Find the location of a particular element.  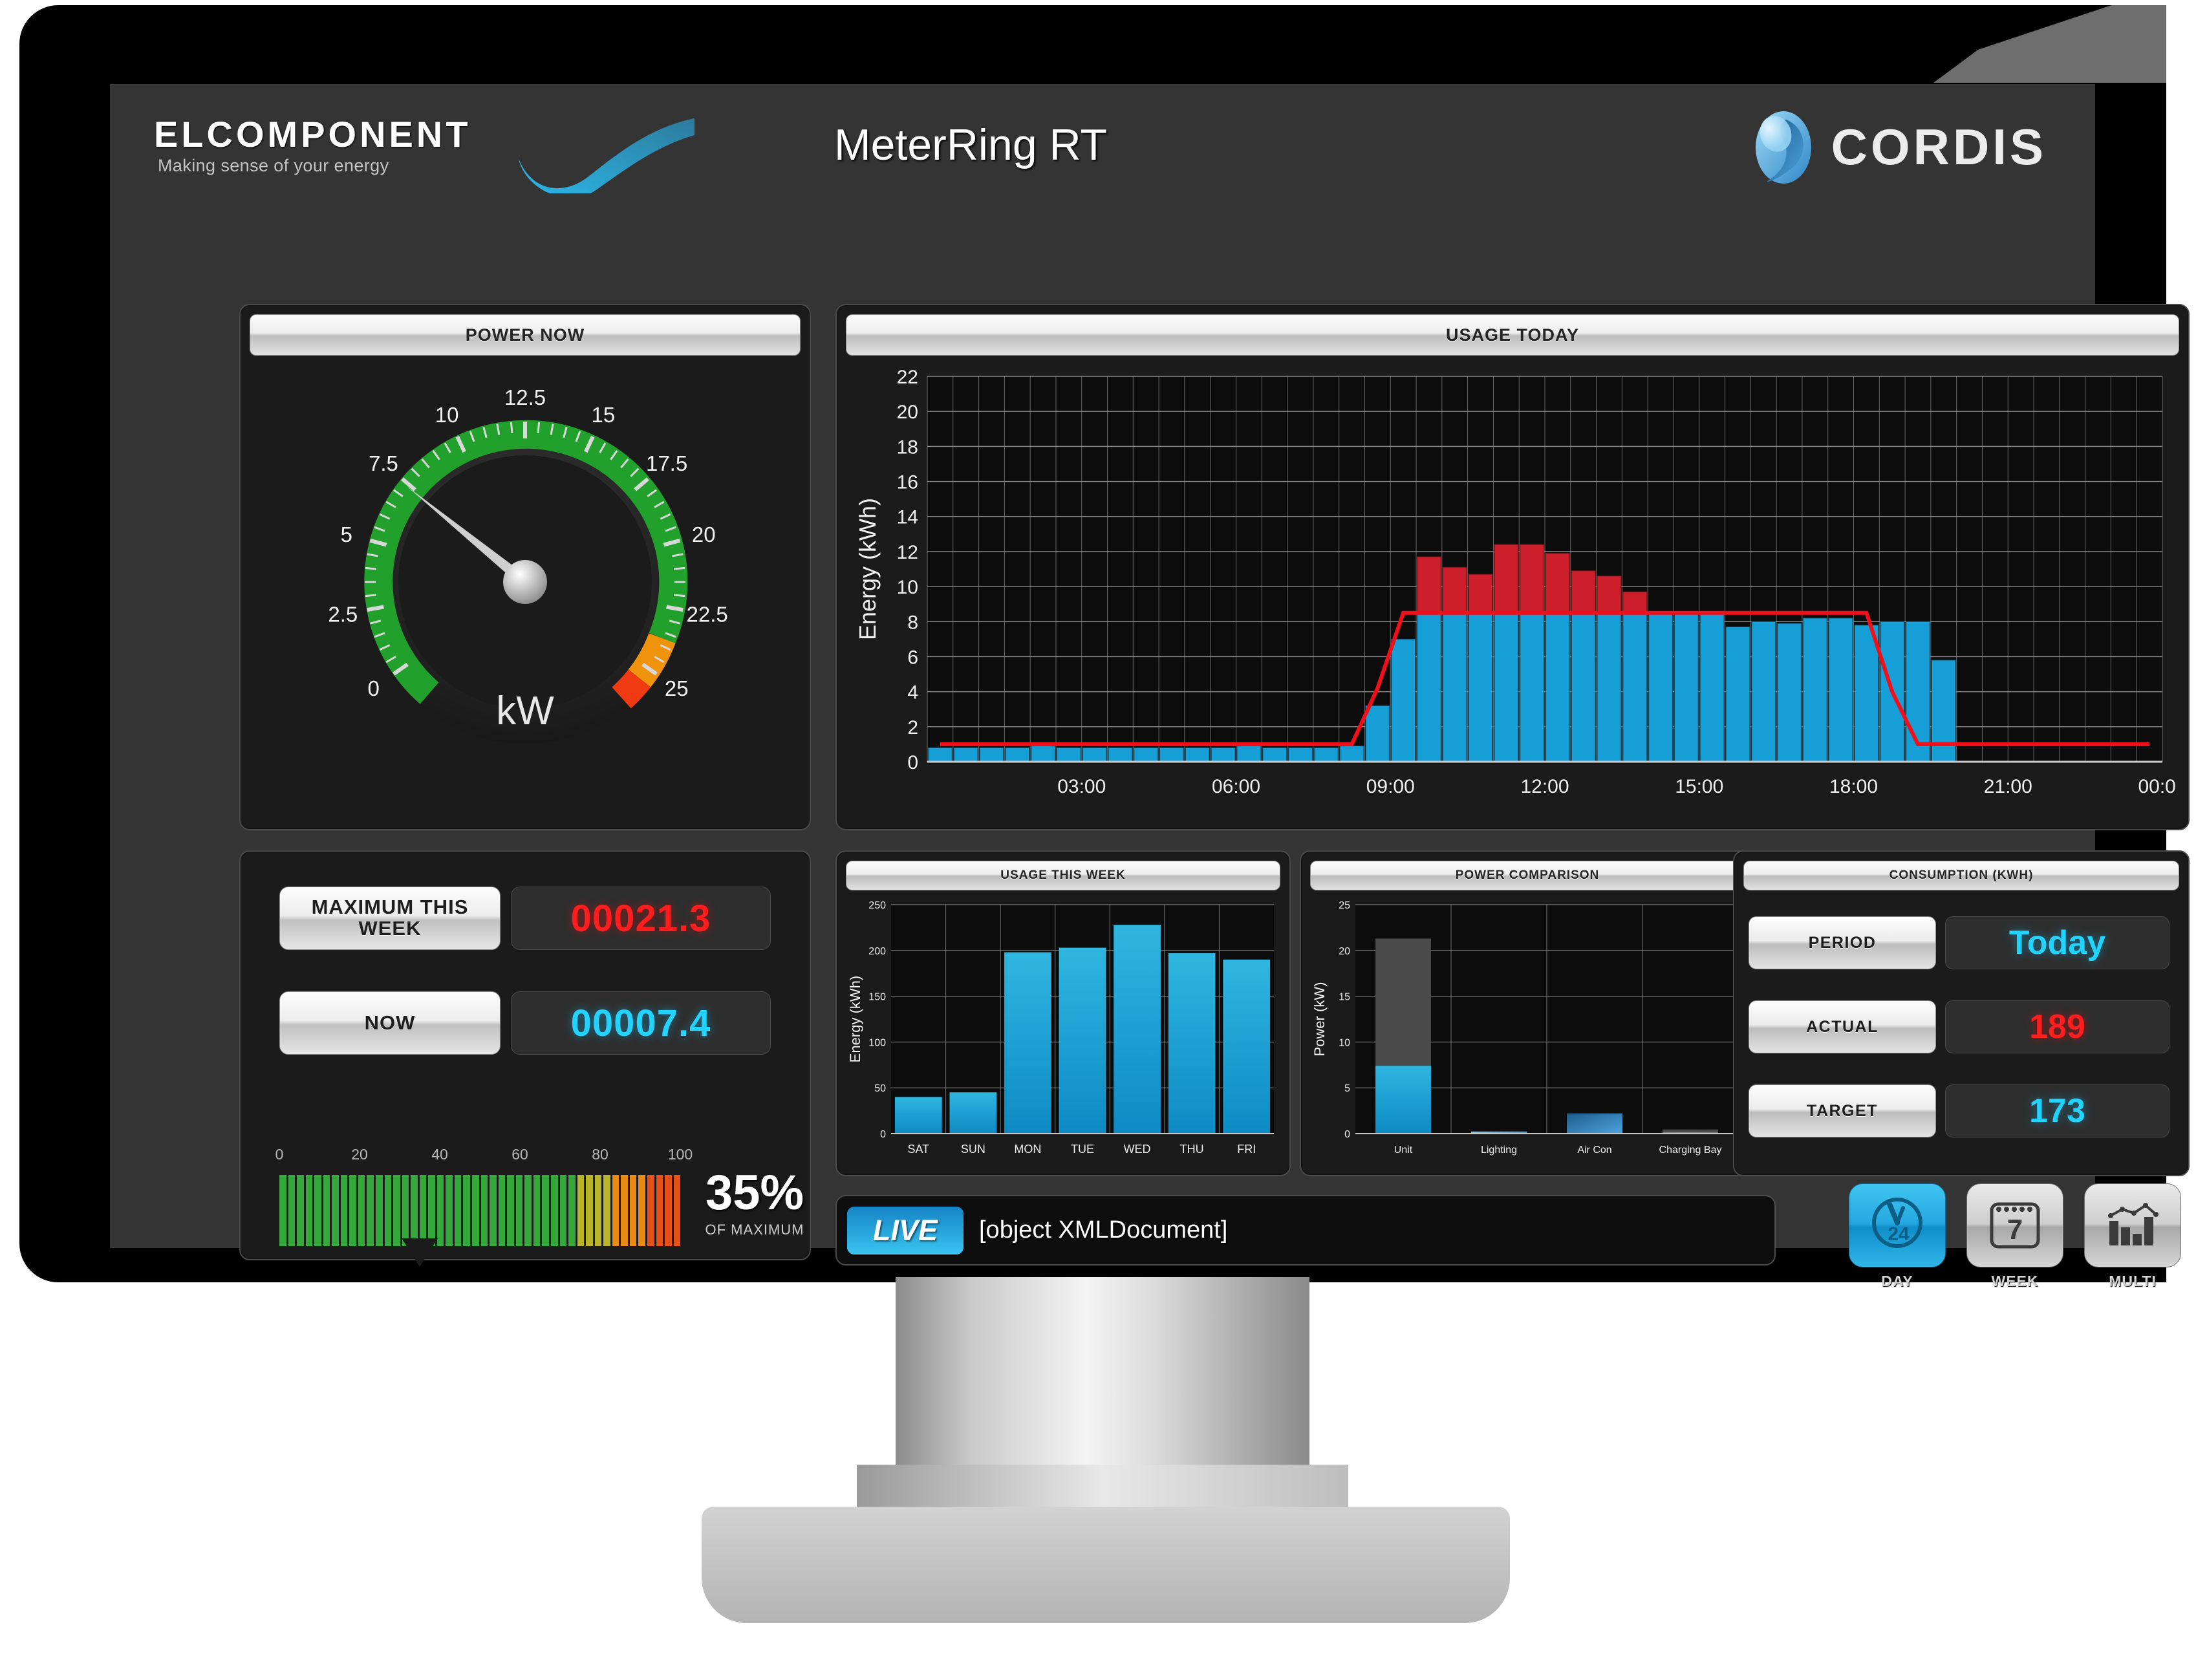

live-badge: LIVE is located at coordinates (905, 1230).